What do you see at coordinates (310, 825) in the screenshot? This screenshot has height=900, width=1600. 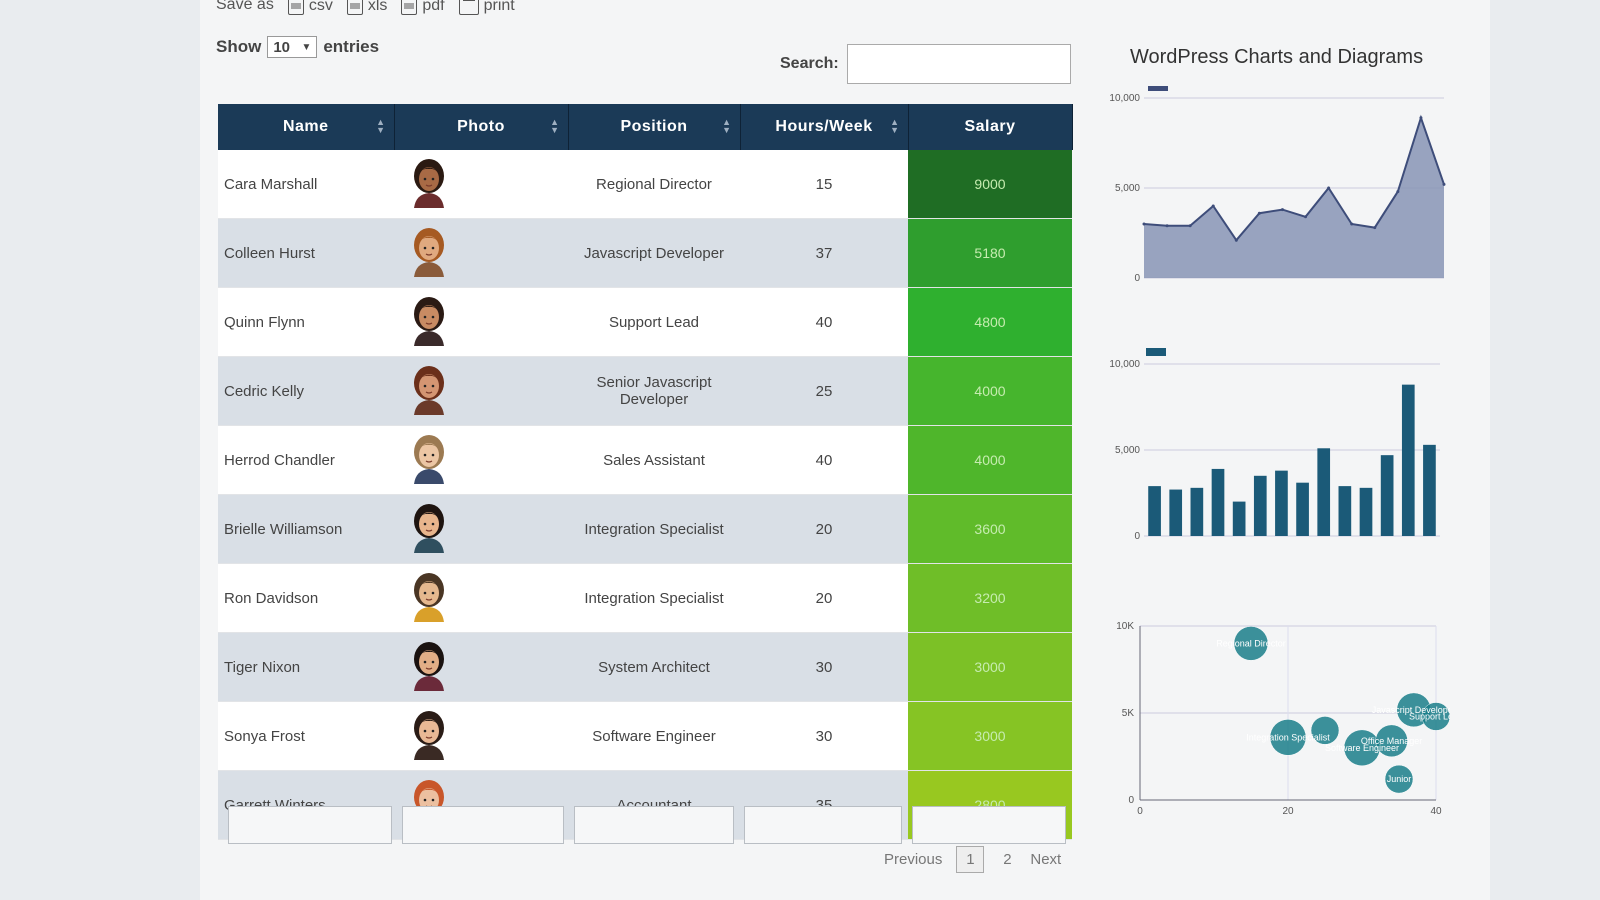 I see `name-filter-input` at bounding box center [310, 825].